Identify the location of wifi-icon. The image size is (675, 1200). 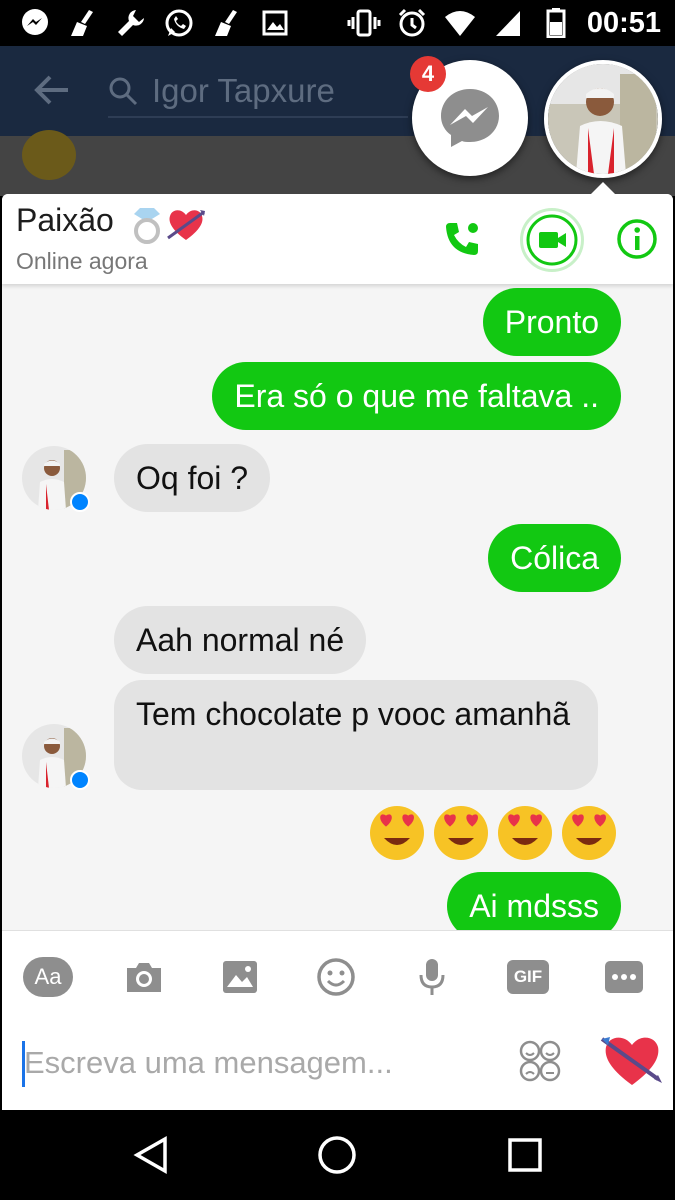
(460, 23).